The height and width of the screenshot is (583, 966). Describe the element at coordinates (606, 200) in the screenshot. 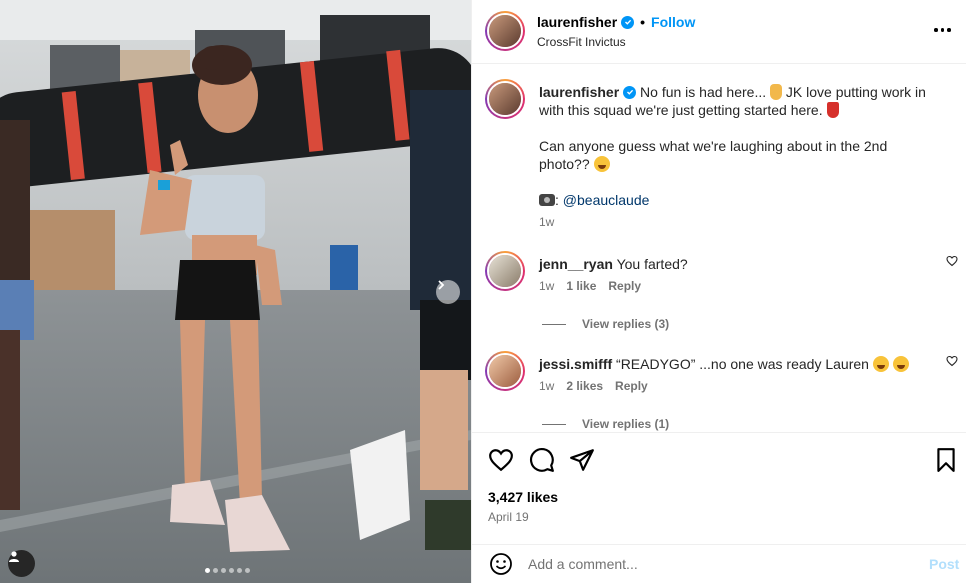

I see `photographer-mention: @beauclaude` at that location.